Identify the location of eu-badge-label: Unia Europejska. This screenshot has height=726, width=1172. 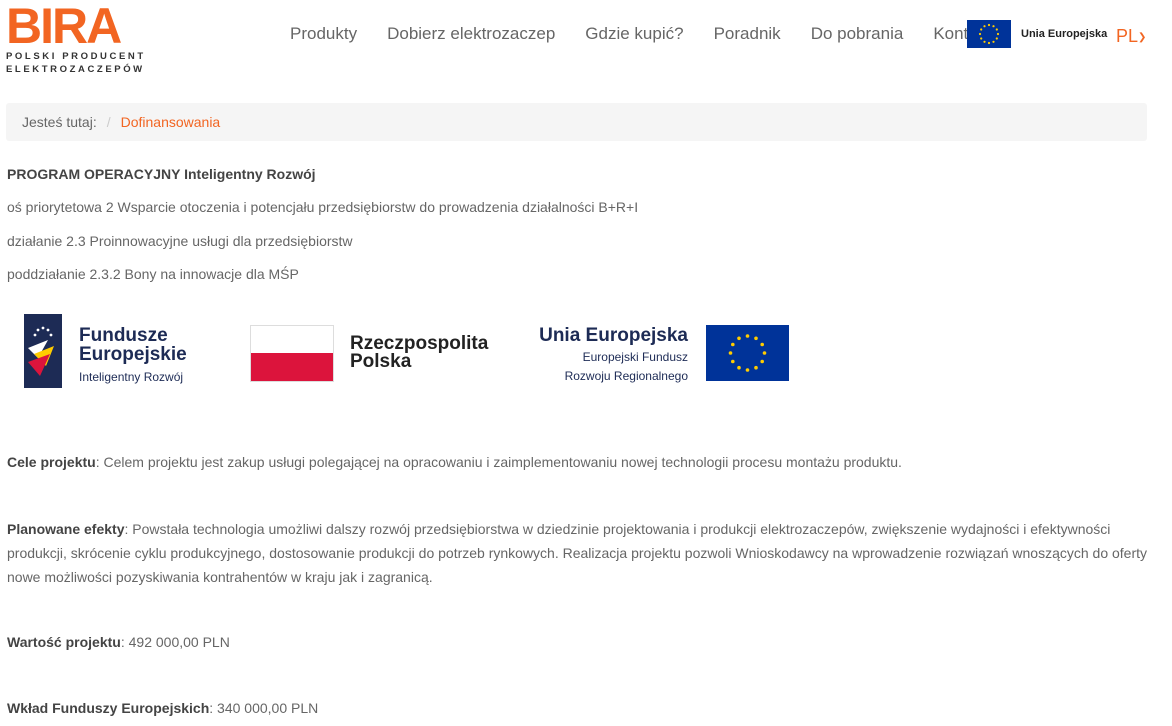
(1064, 34).